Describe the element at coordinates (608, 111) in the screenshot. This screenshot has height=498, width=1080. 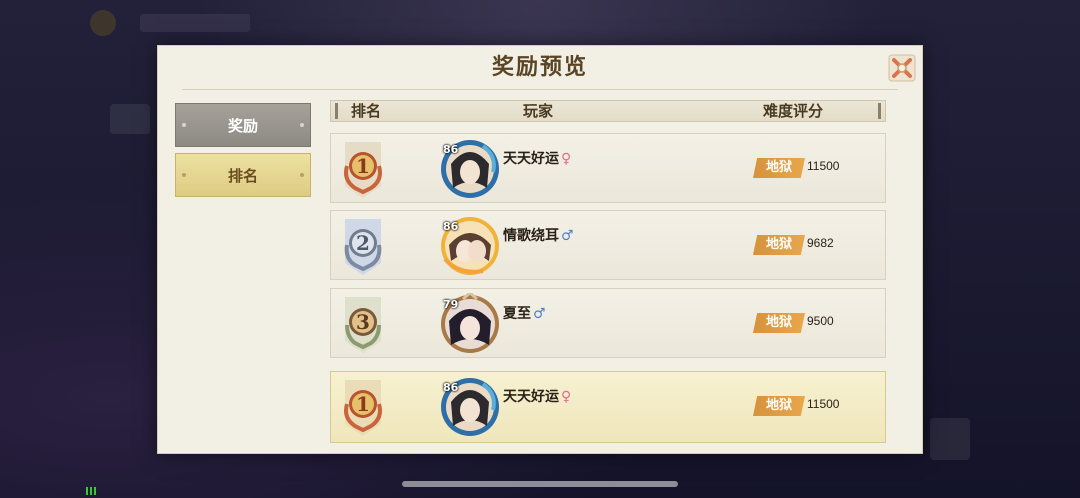
I see `table-header: 排名 玩家 难度评分` at that location.